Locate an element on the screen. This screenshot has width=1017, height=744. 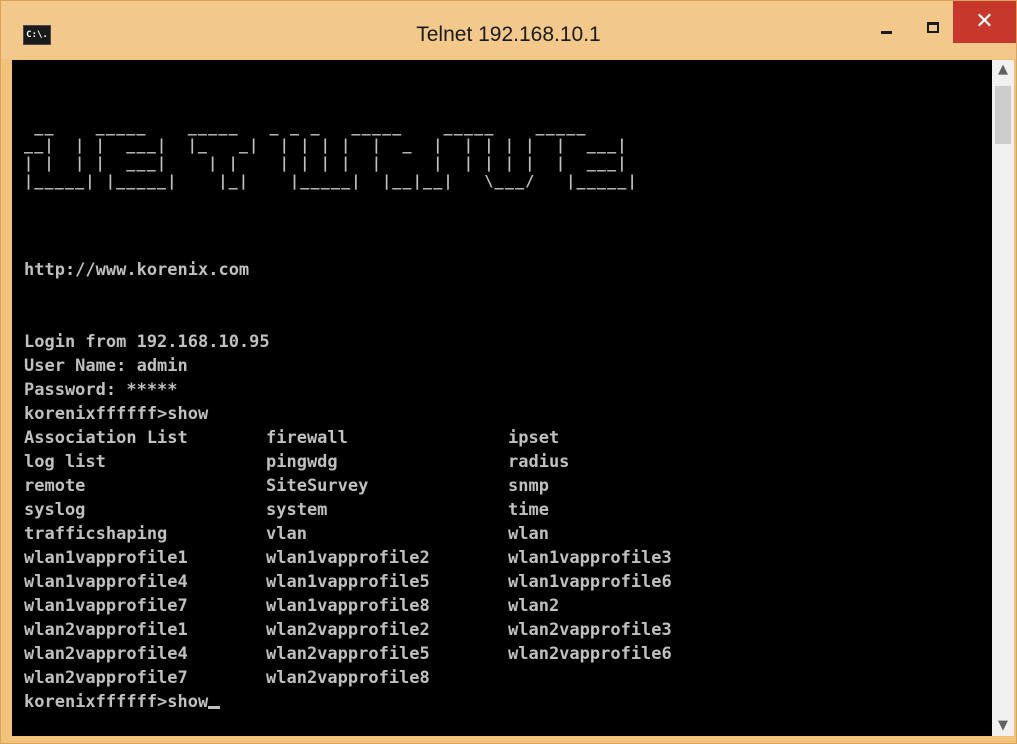
minimize-button is located at coordinates (886, 21).